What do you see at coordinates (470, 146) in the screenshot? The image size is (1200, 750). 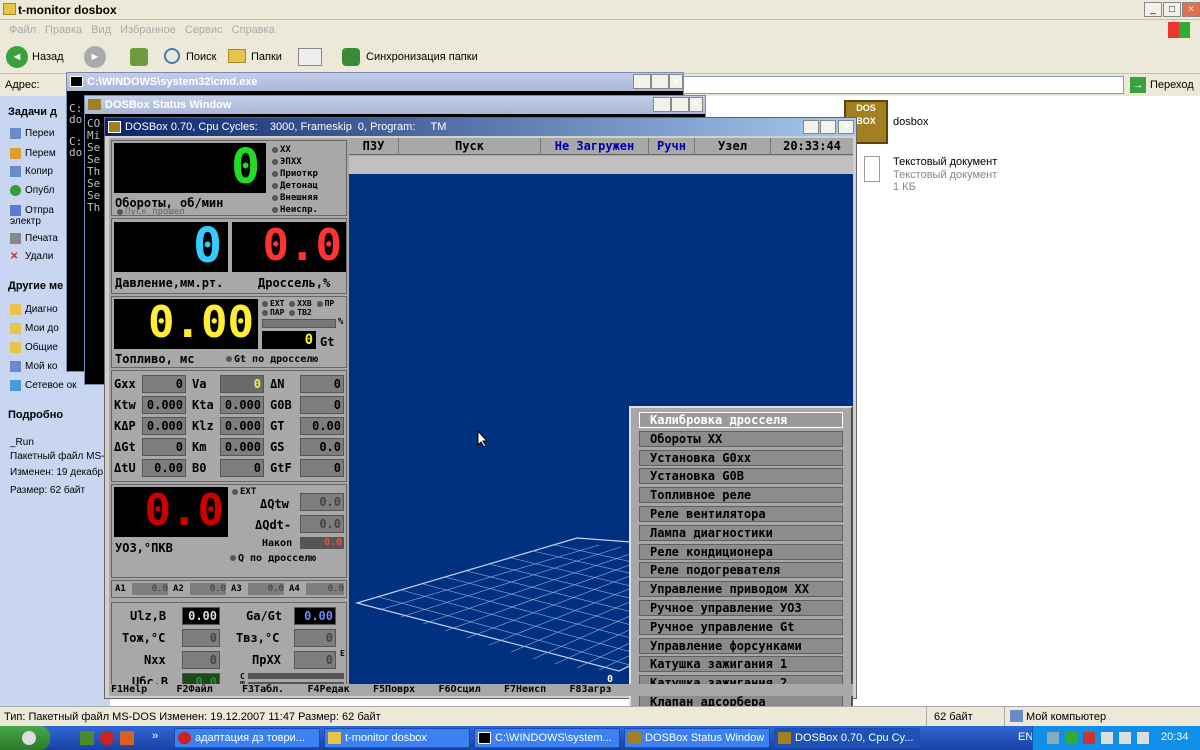 I see `start-cell: Пуск` at bounding box center [470, 146].